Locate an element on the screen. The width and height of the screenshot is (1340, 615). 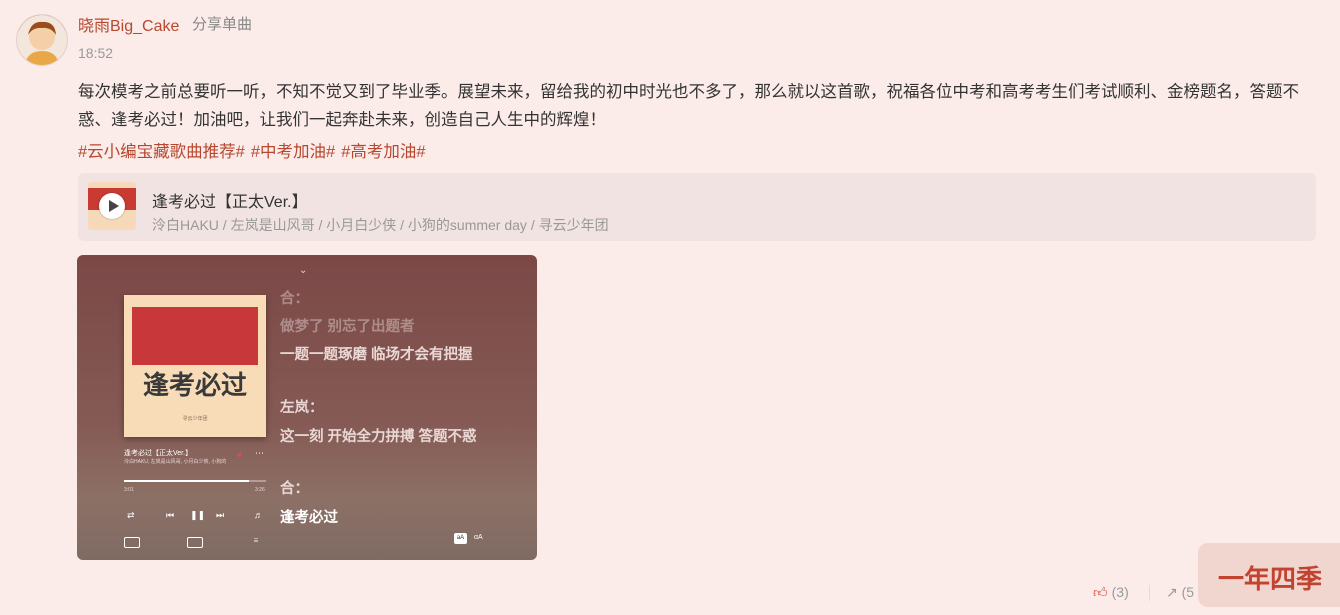
like-button: 👍︎ (3) is located at coordinates (1111, 592).